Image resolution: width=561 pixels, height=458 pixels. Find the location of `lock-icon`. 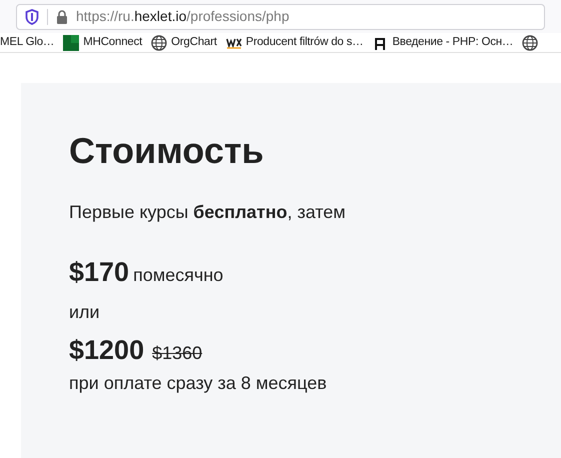

lock-icon is located at coordinates (62, 17).